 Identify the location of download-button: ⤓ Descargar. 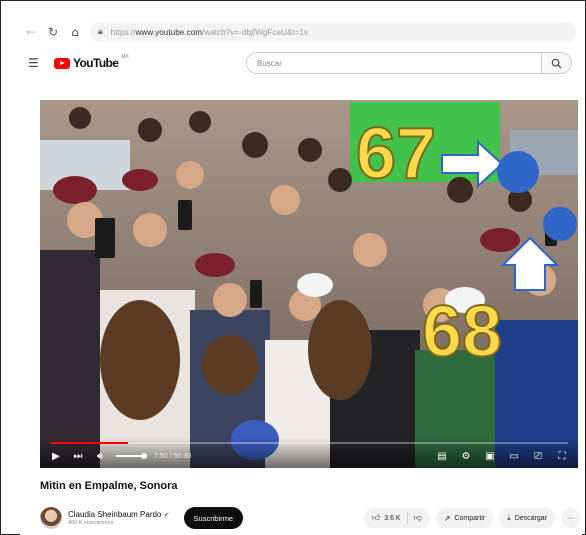
(527, 518).